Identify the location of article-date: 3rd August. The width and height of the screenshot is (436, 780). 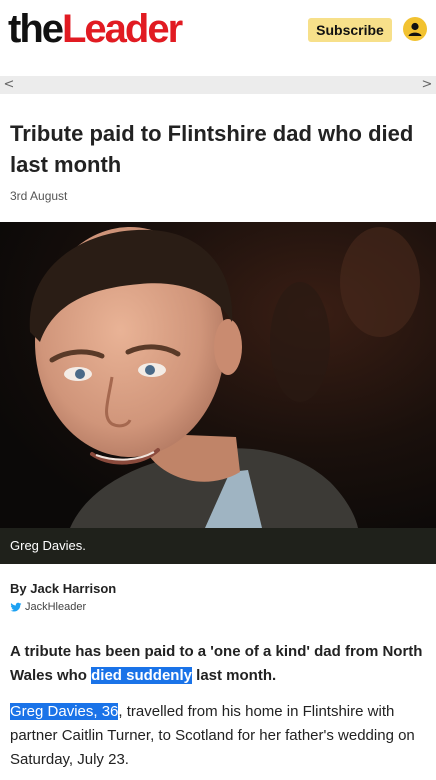
(39, 196).